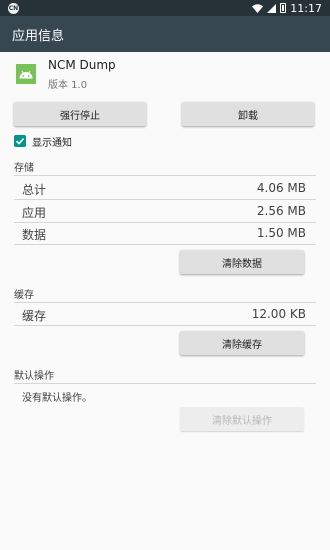  What do you see at coordinates (242, 343) in the screenshot?
I see `clear-cache-button: 清除缓存` at bounding box center [242, 343].